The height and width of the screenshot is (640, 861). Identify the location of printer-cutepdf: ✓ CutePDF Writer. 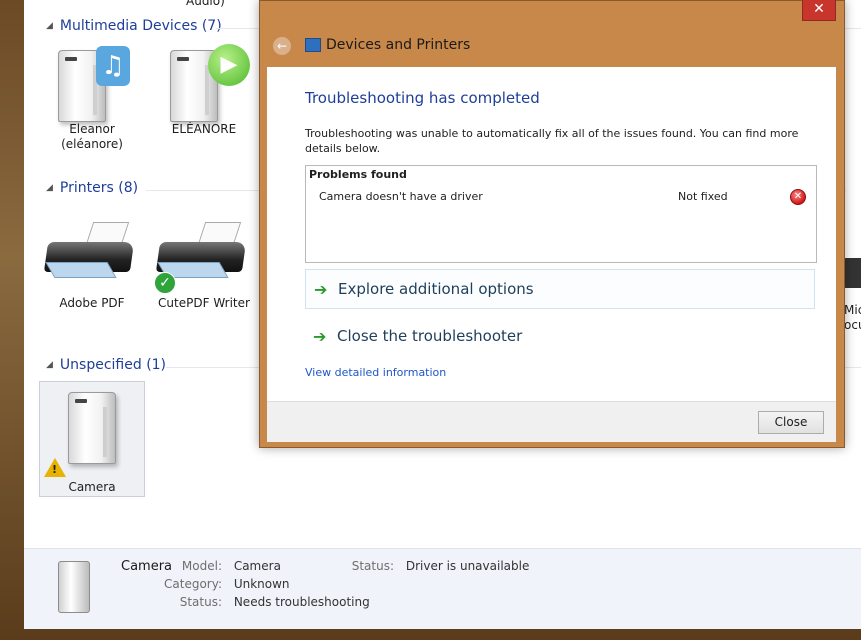
(204, 262).